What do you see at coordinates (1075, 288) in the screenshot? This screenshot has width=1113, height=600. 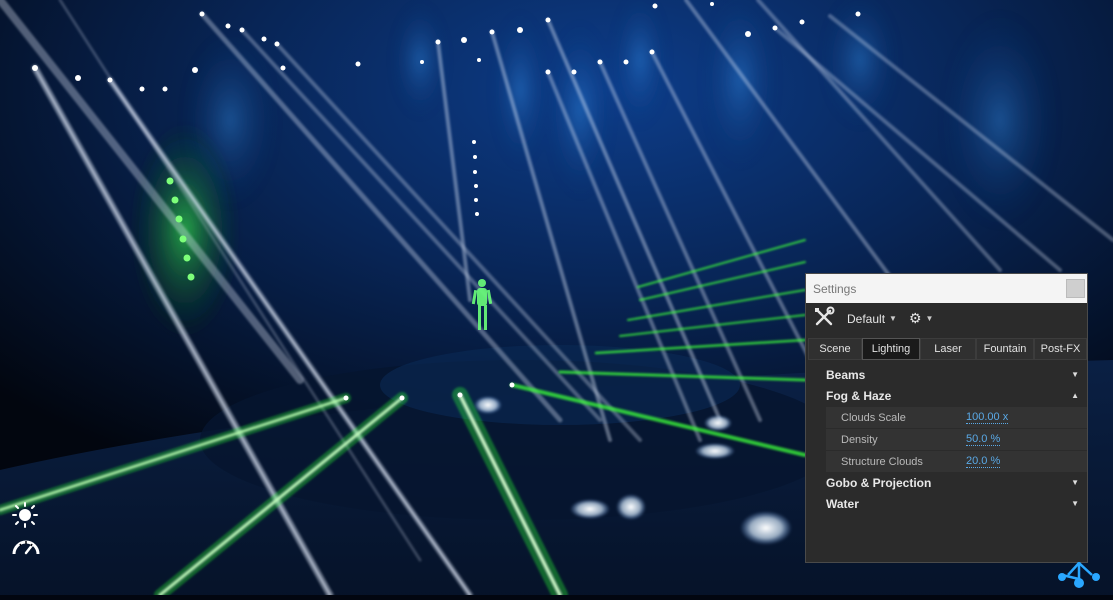 I see `close-button` at bounding box center [1075, 288].